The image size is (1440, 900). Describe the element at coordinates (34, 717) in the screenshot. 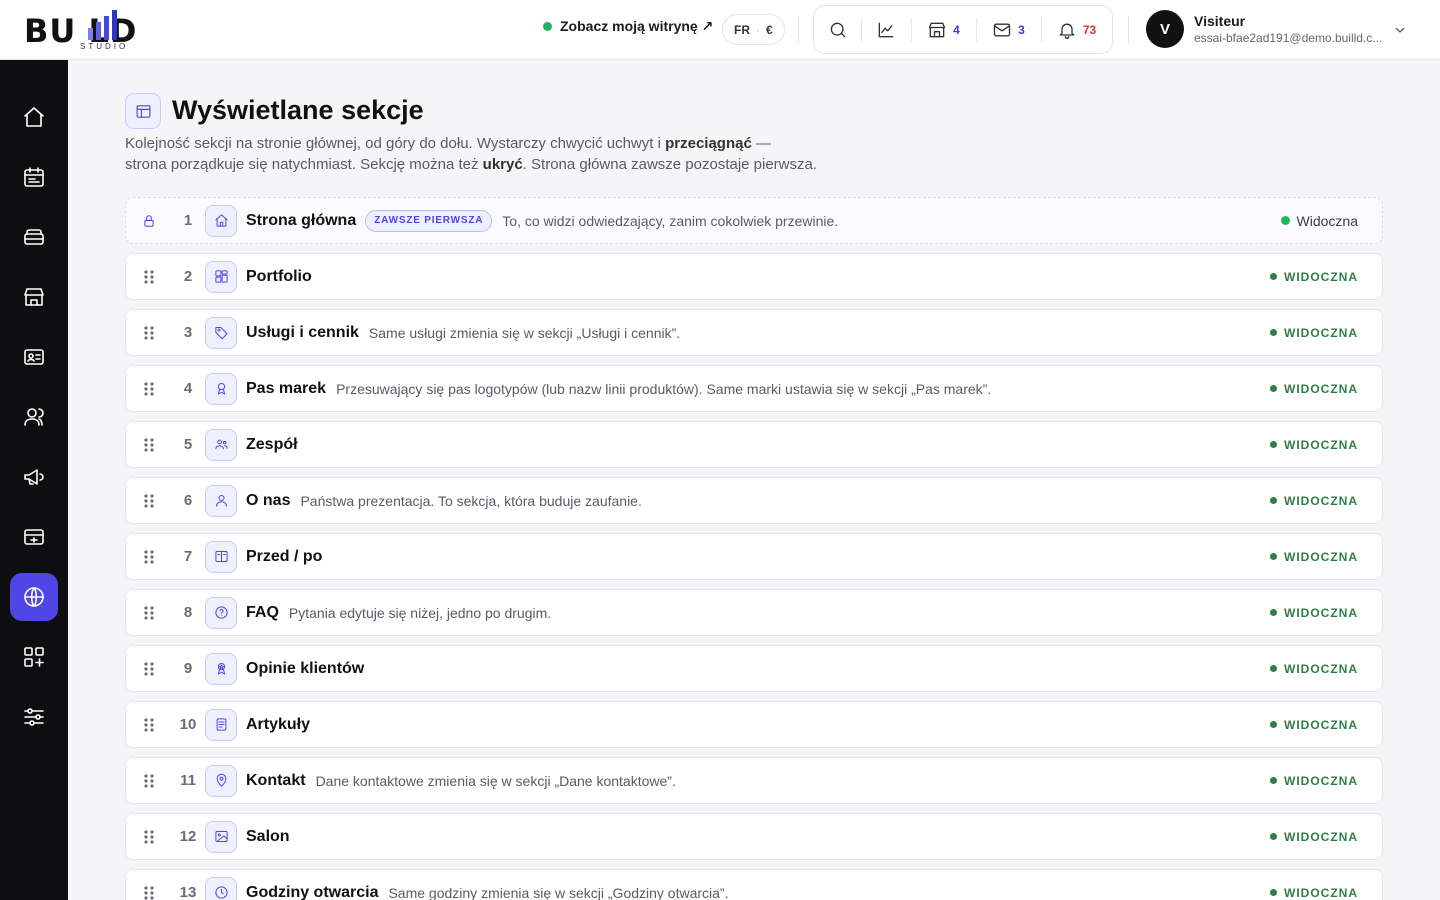

I see `nav-settings` at that location.